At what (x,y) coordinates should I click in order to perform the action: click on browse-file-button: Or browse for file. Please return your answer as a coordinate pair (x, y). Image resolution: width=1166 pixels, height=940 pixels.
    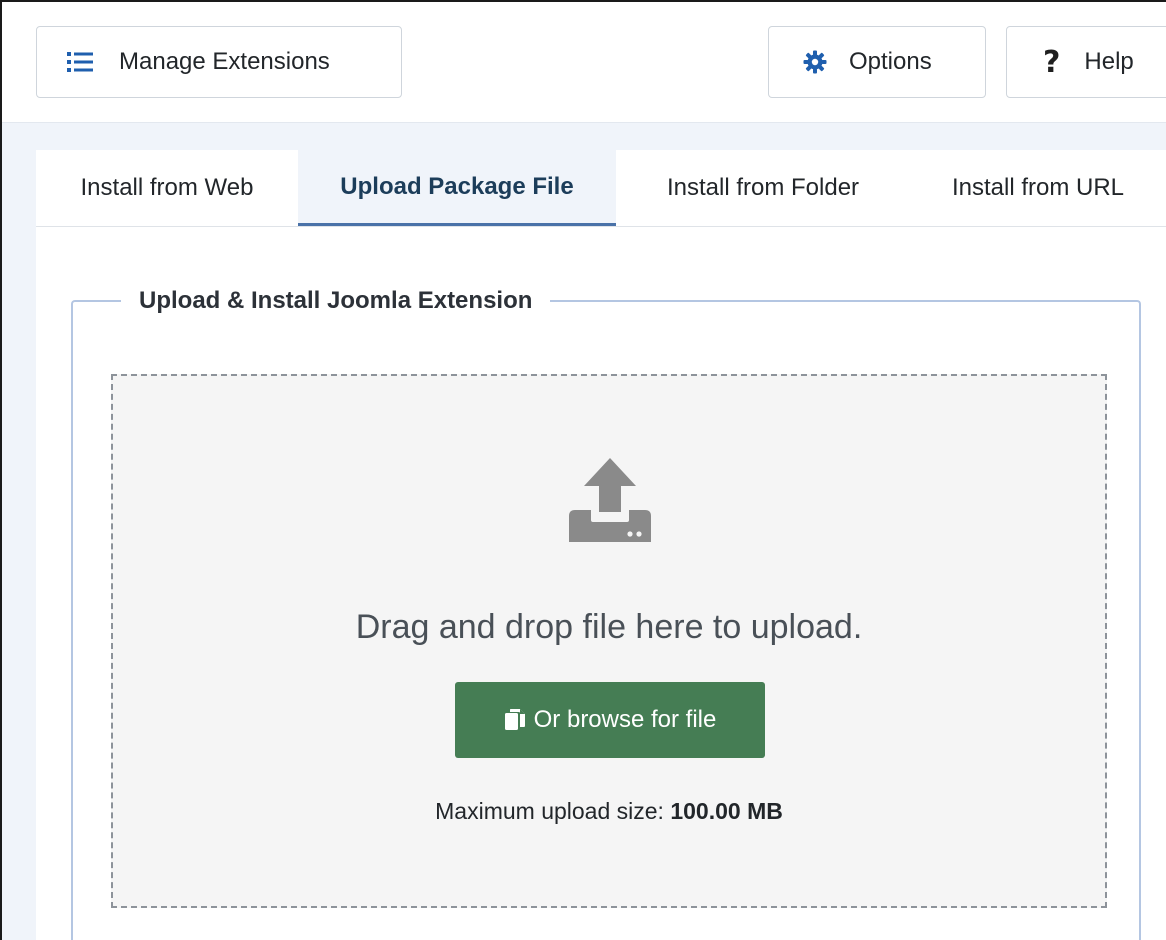
    Looking at the image, I should click on (610, 720).